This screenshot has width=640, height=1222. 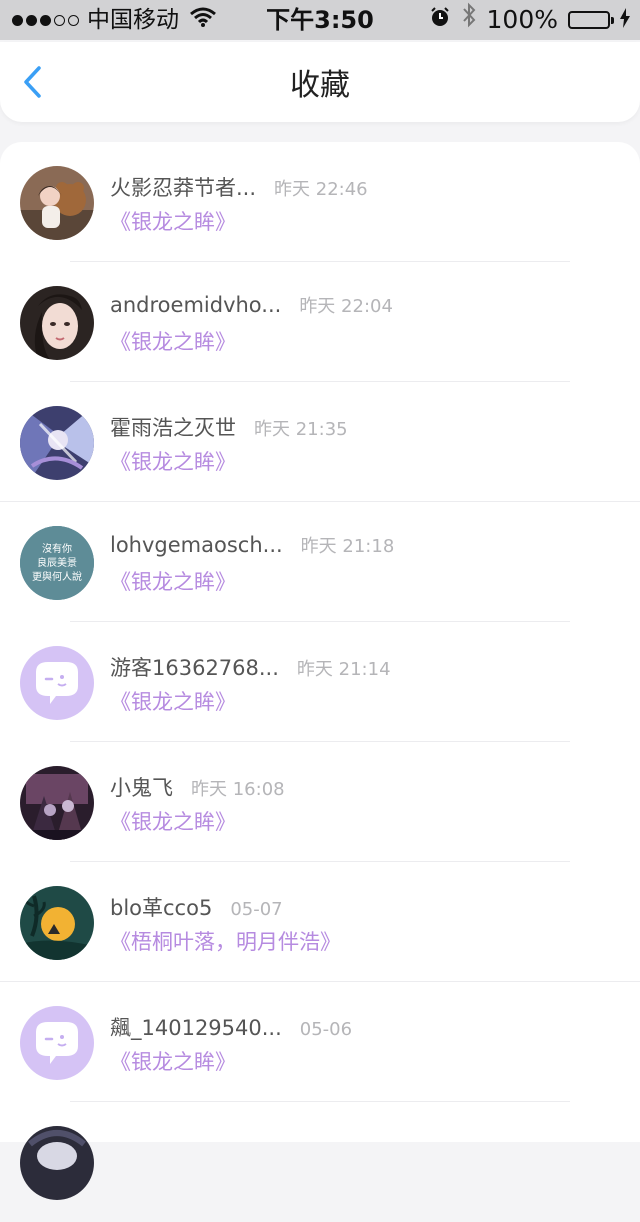 I want to click on item-header: androemidvho... 昨天 22:04, so click(x=251, y=305).